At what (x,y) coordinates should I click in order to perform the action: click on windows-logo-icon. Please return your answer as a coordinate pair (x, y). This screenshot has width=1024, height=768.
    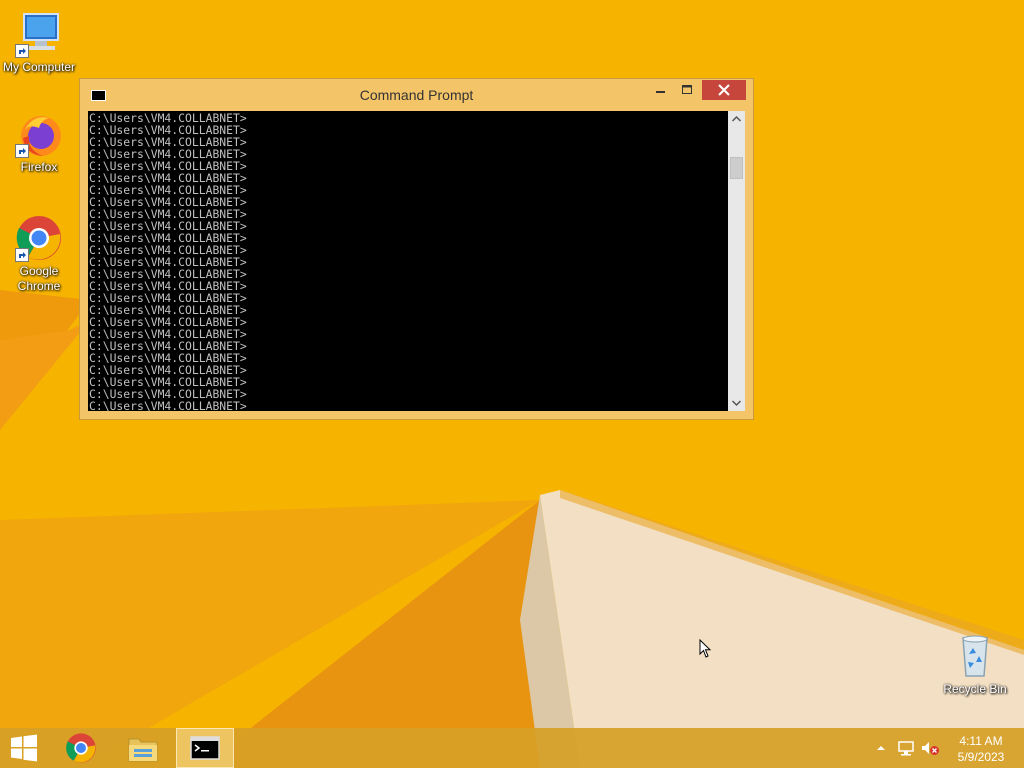
    Looking at the image, I should click on (24, 748).